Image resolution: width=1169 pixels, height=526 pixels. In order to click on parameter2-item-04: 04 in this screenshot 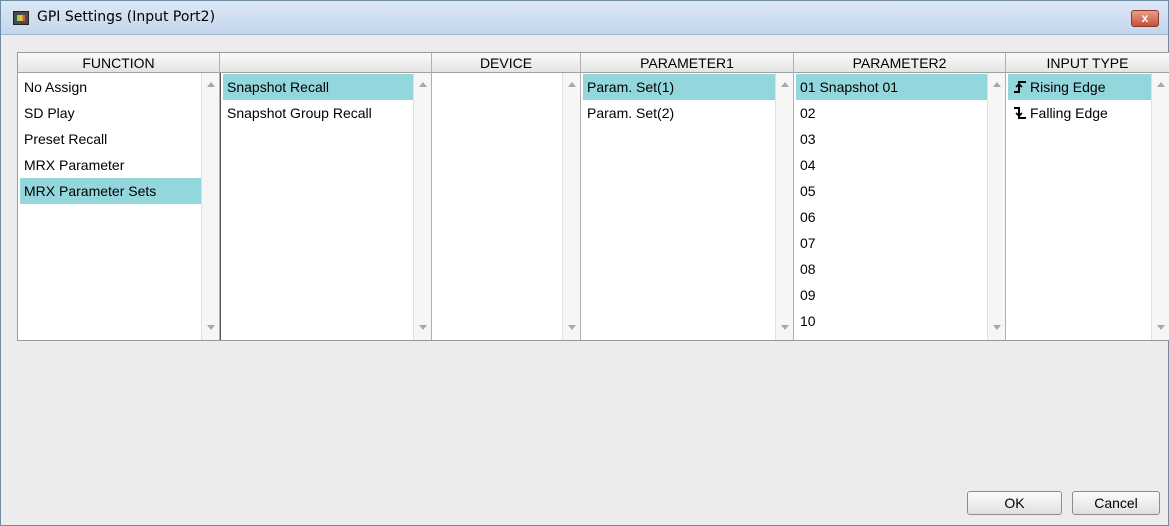, I will do `click(891, 165)`.